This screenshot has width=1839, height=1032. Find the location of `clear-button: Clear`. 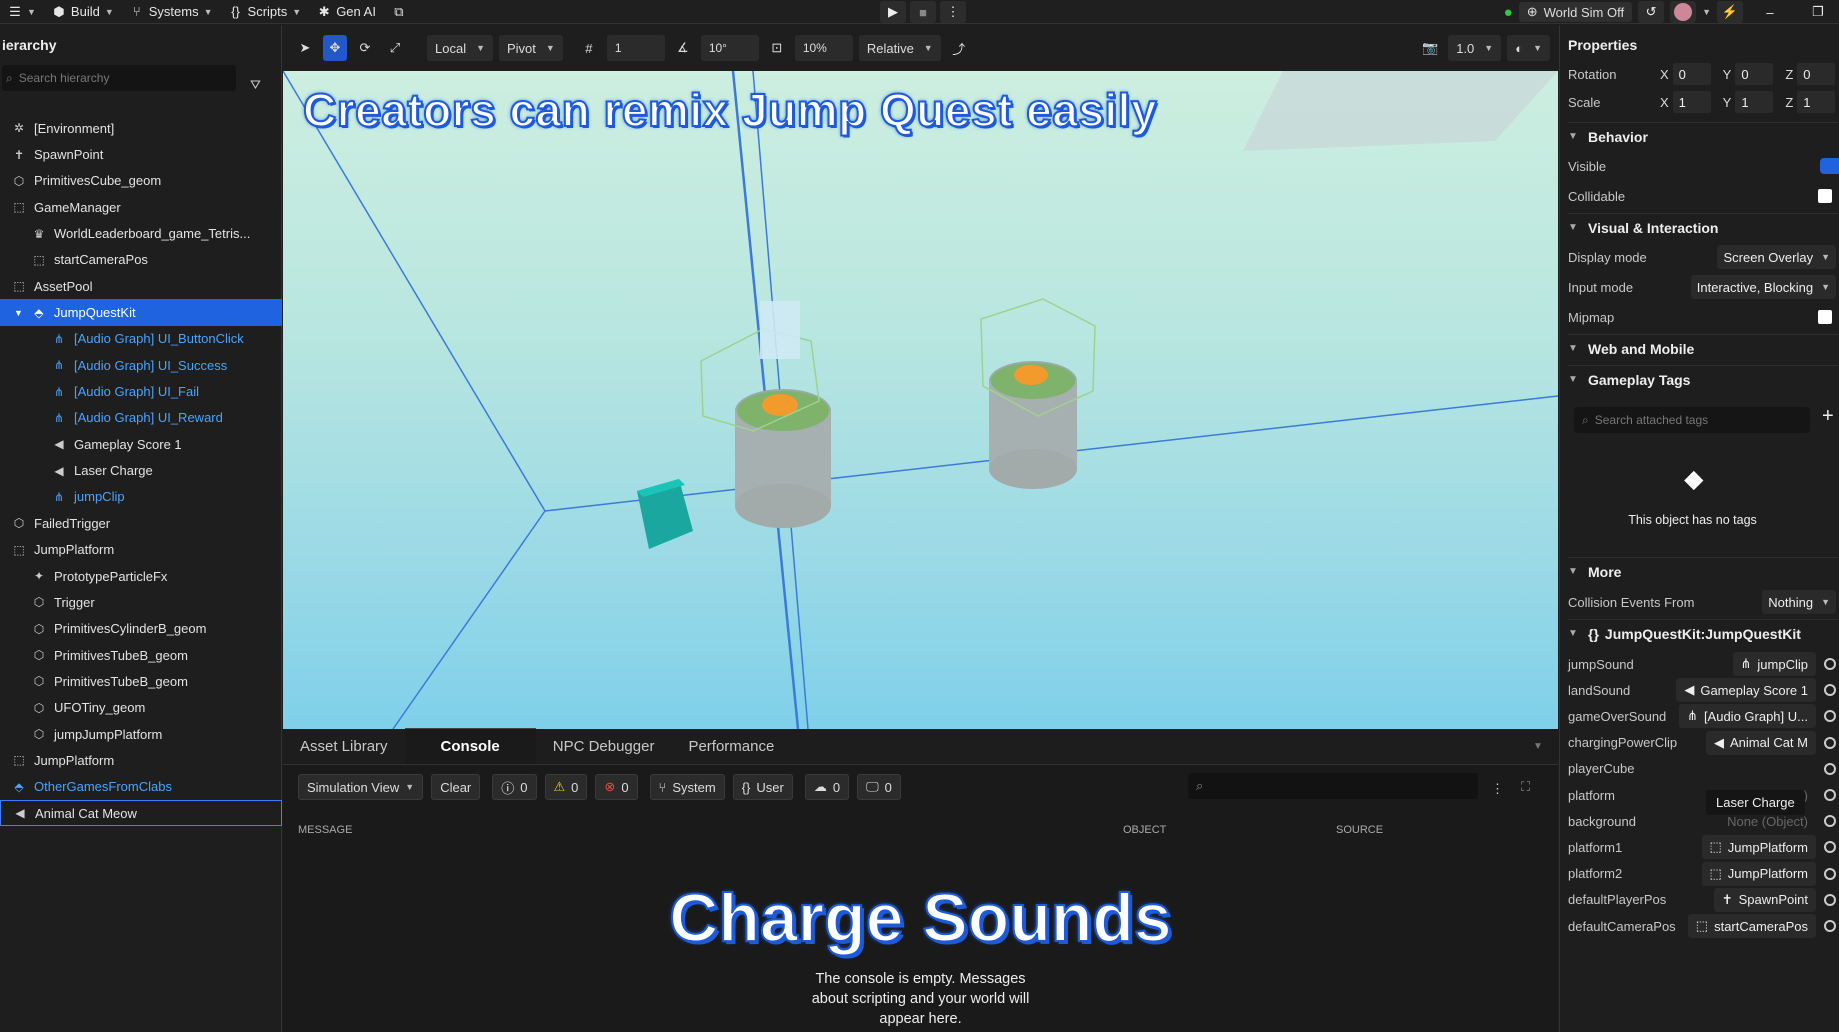

clear-button: Clear is located at coordinates (456, 787).